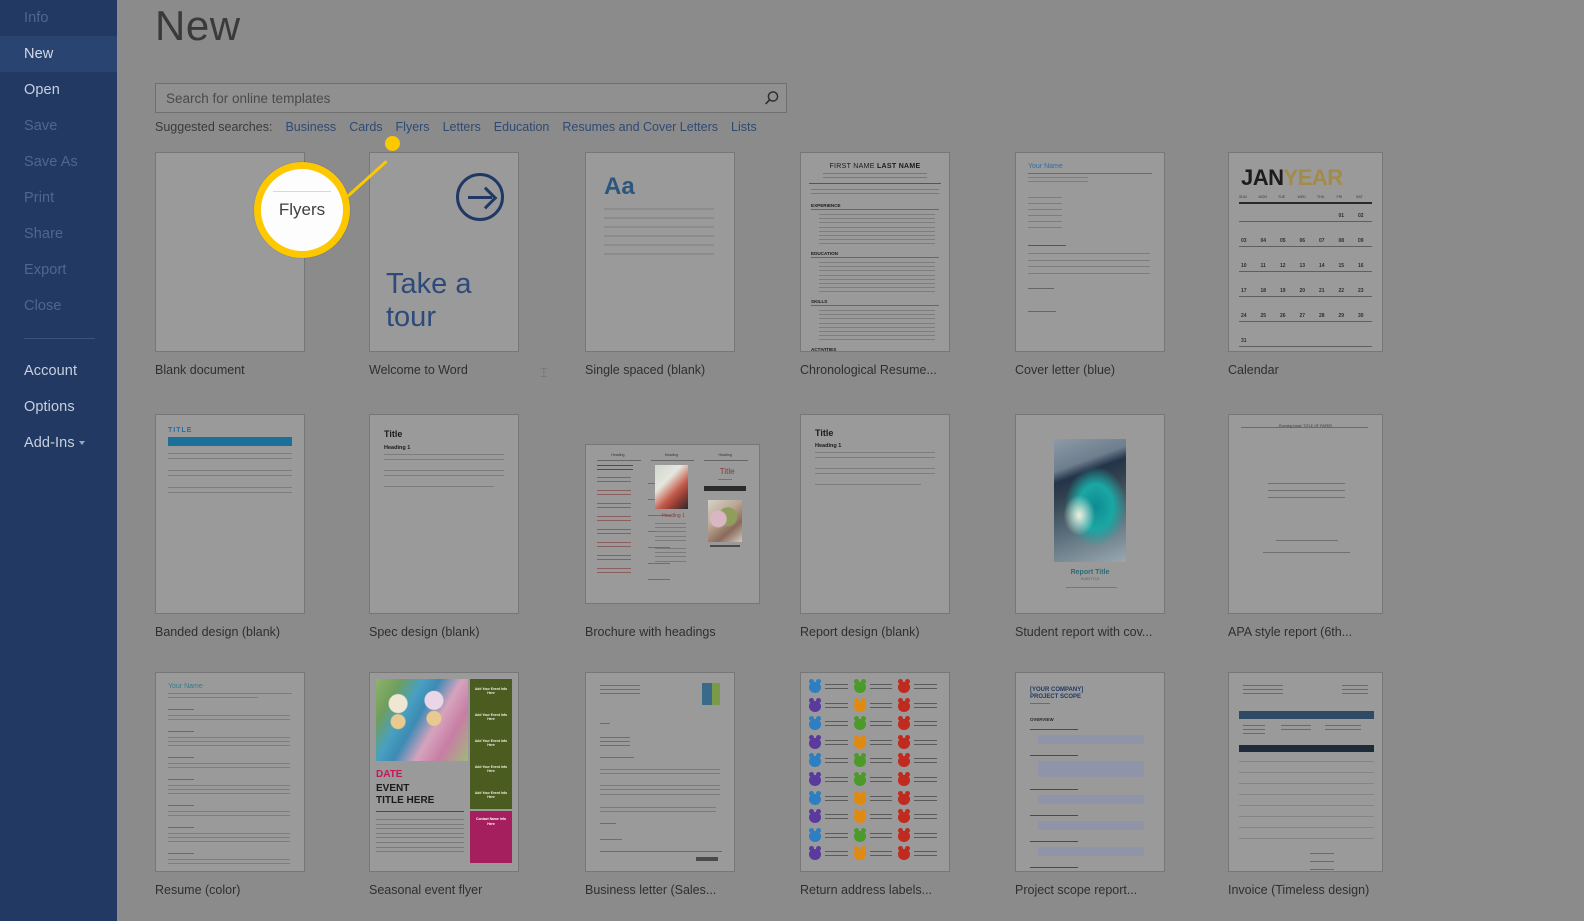 The width and height of the screenshot is (1584, 921). What do you see at coordinates (58, 162) in the screenshot?
I see `sidebar-item-save-as: Save As` at bounding box center [58, 162].